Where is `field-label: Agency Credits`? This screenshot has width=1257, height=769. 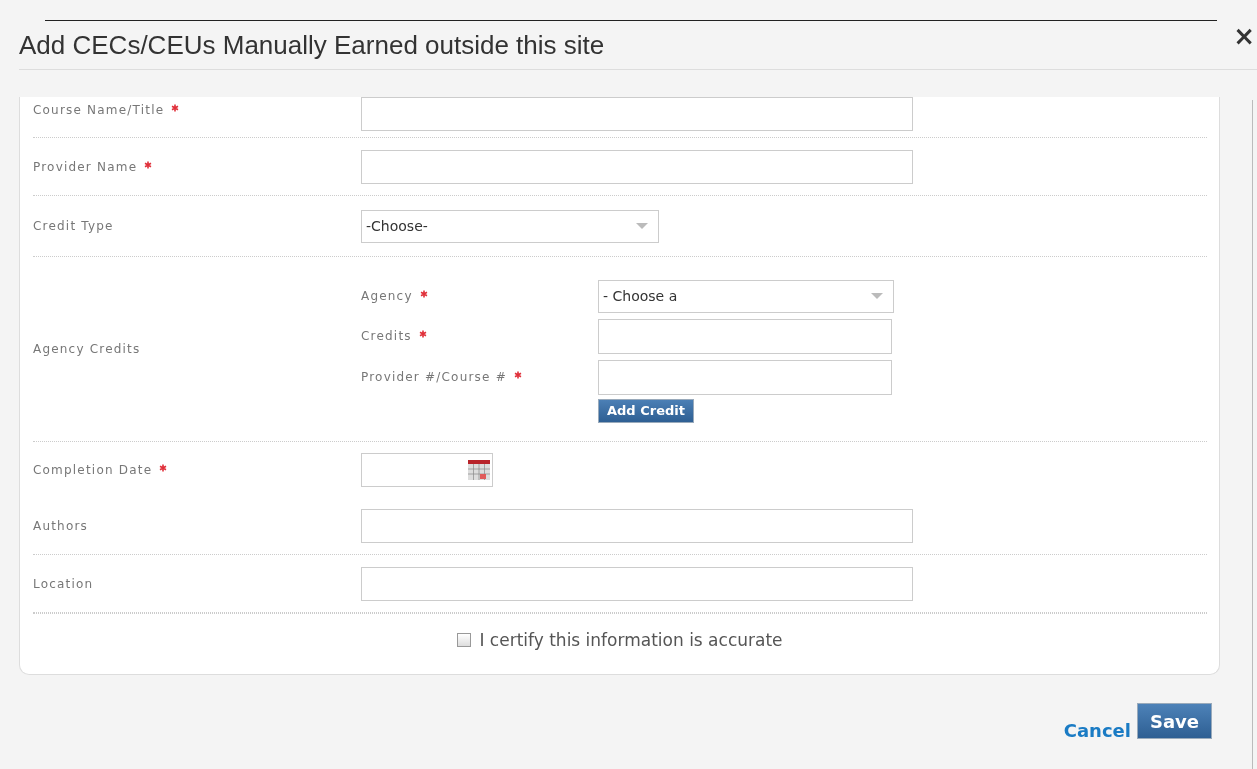
field-label: Agency Credits is located at coordinates (87, 349).